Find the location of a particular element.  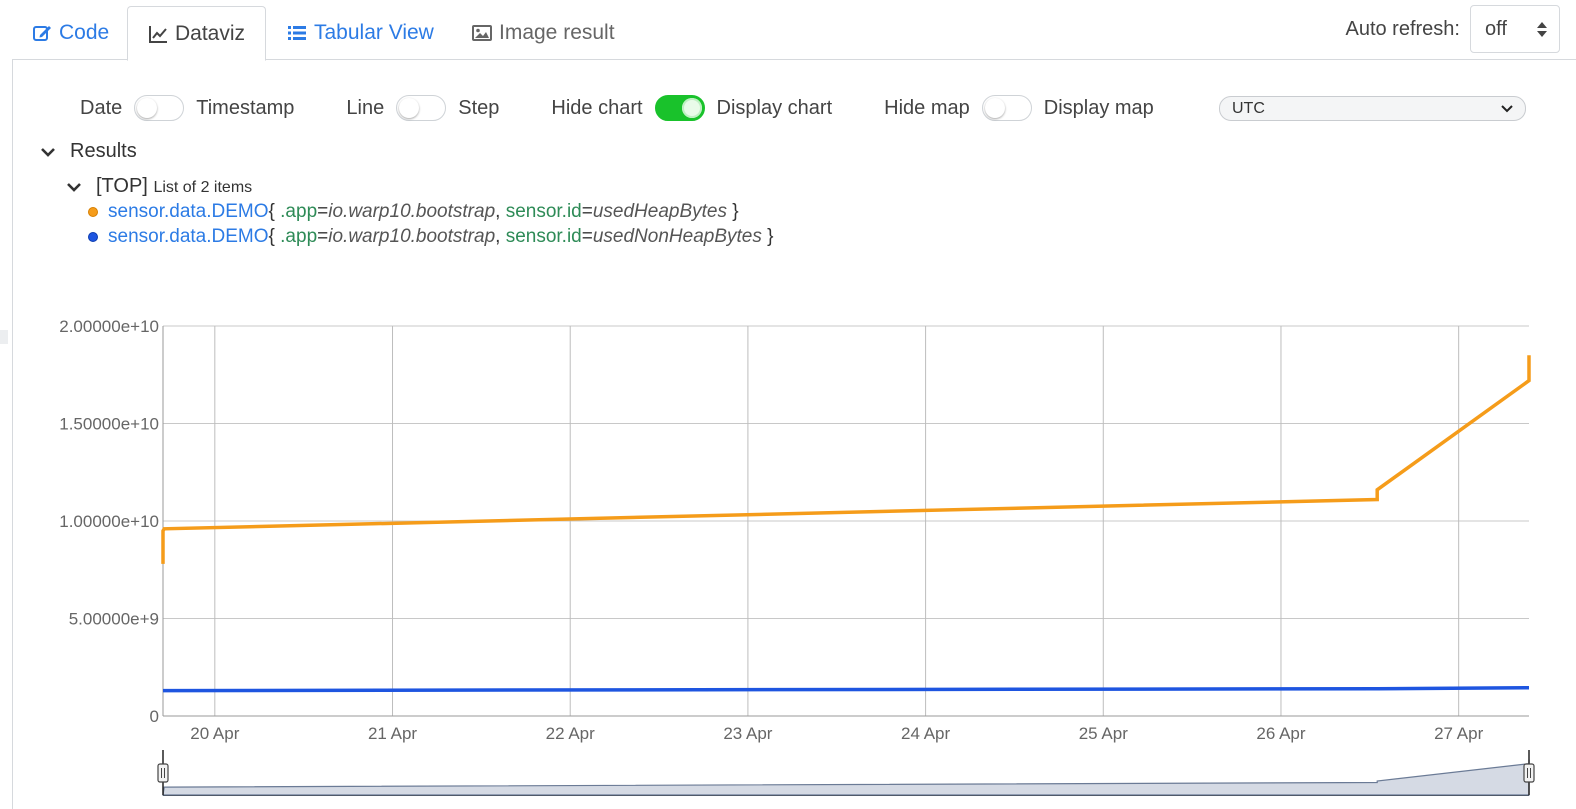

x-tick-label: 21 Apr is located at coordinates (392, 733).